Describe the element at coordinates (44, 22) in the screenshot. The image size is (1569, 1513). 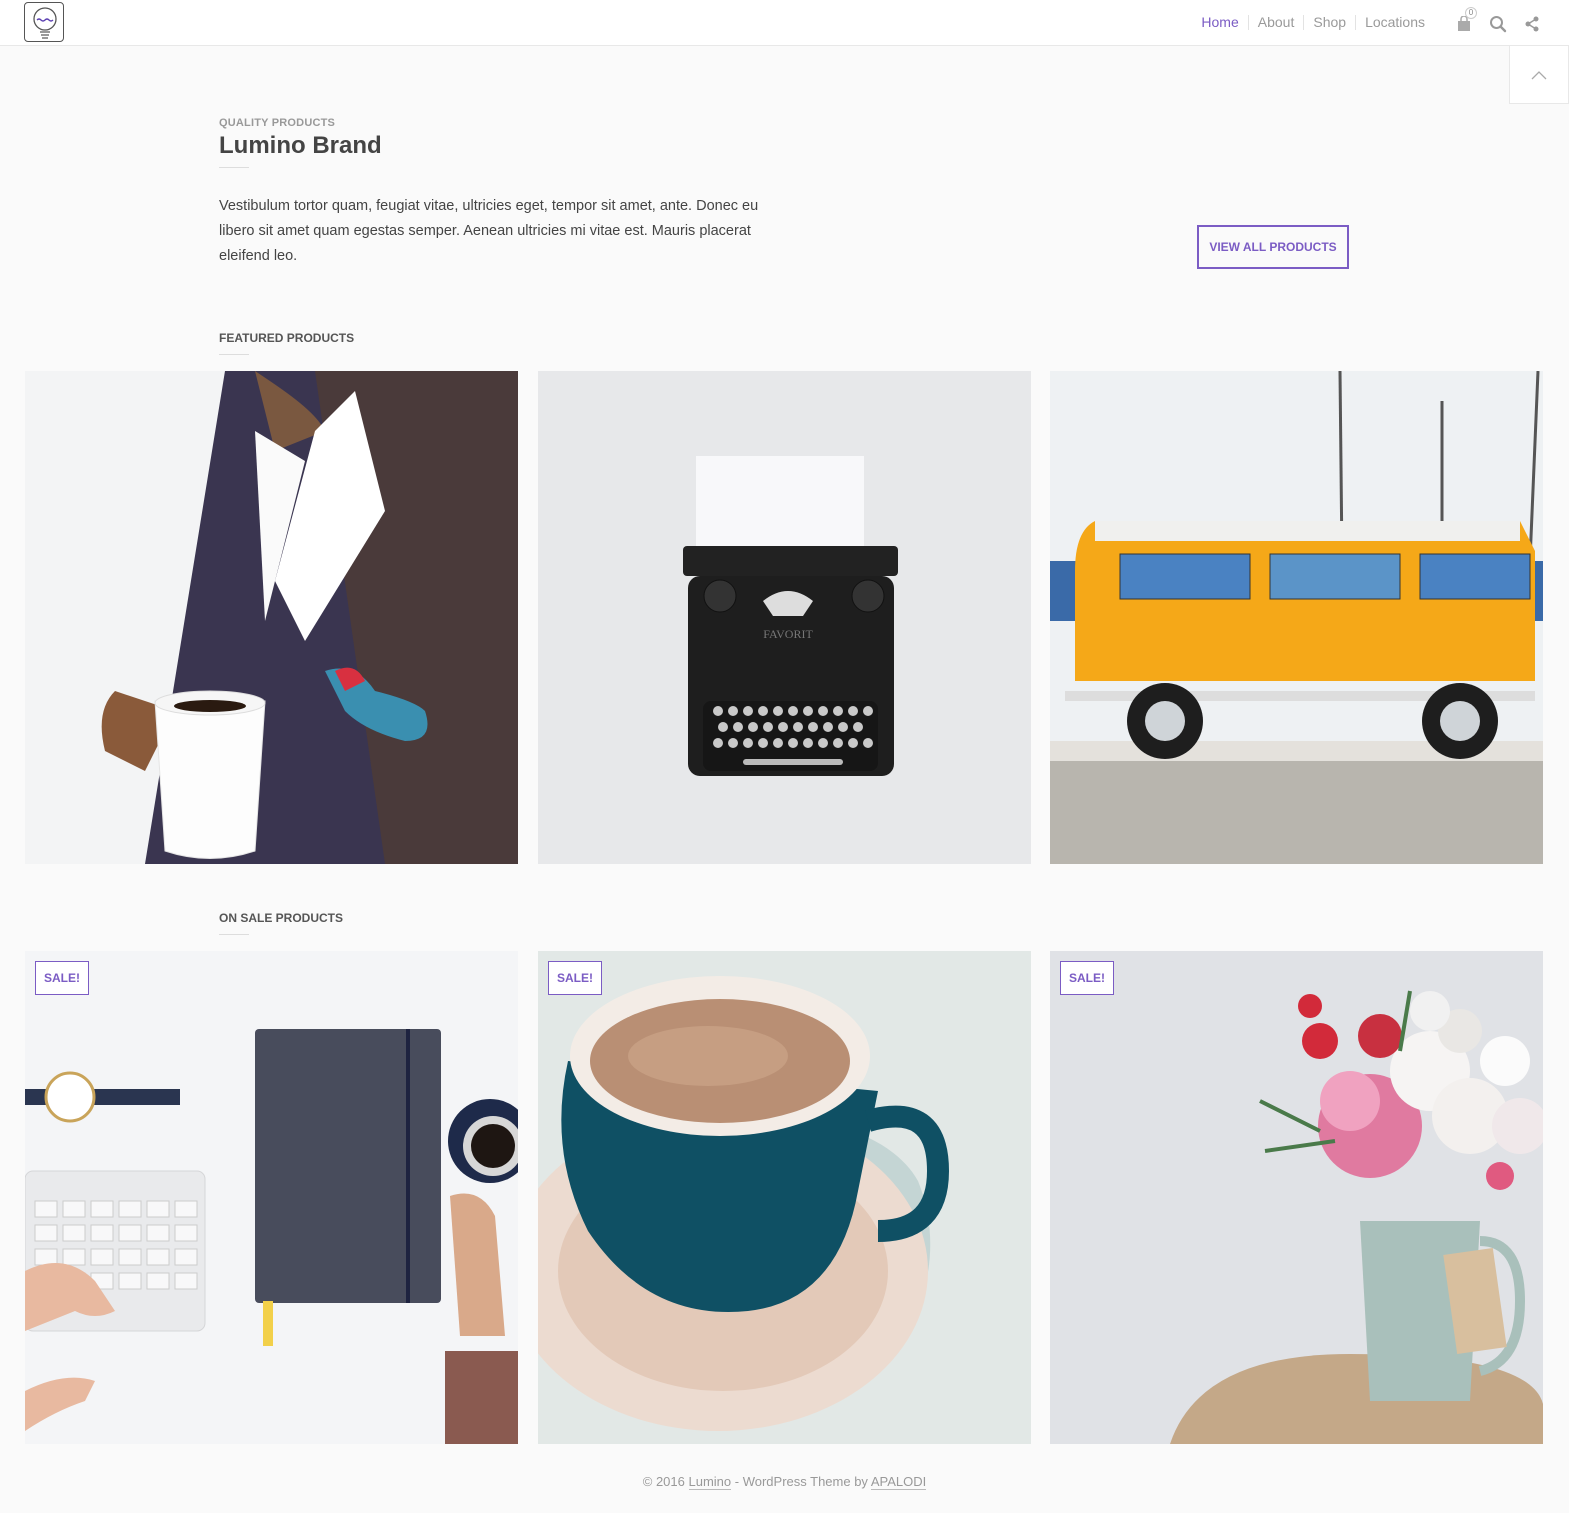
I see `lightbulb-logo-icon` at that location.